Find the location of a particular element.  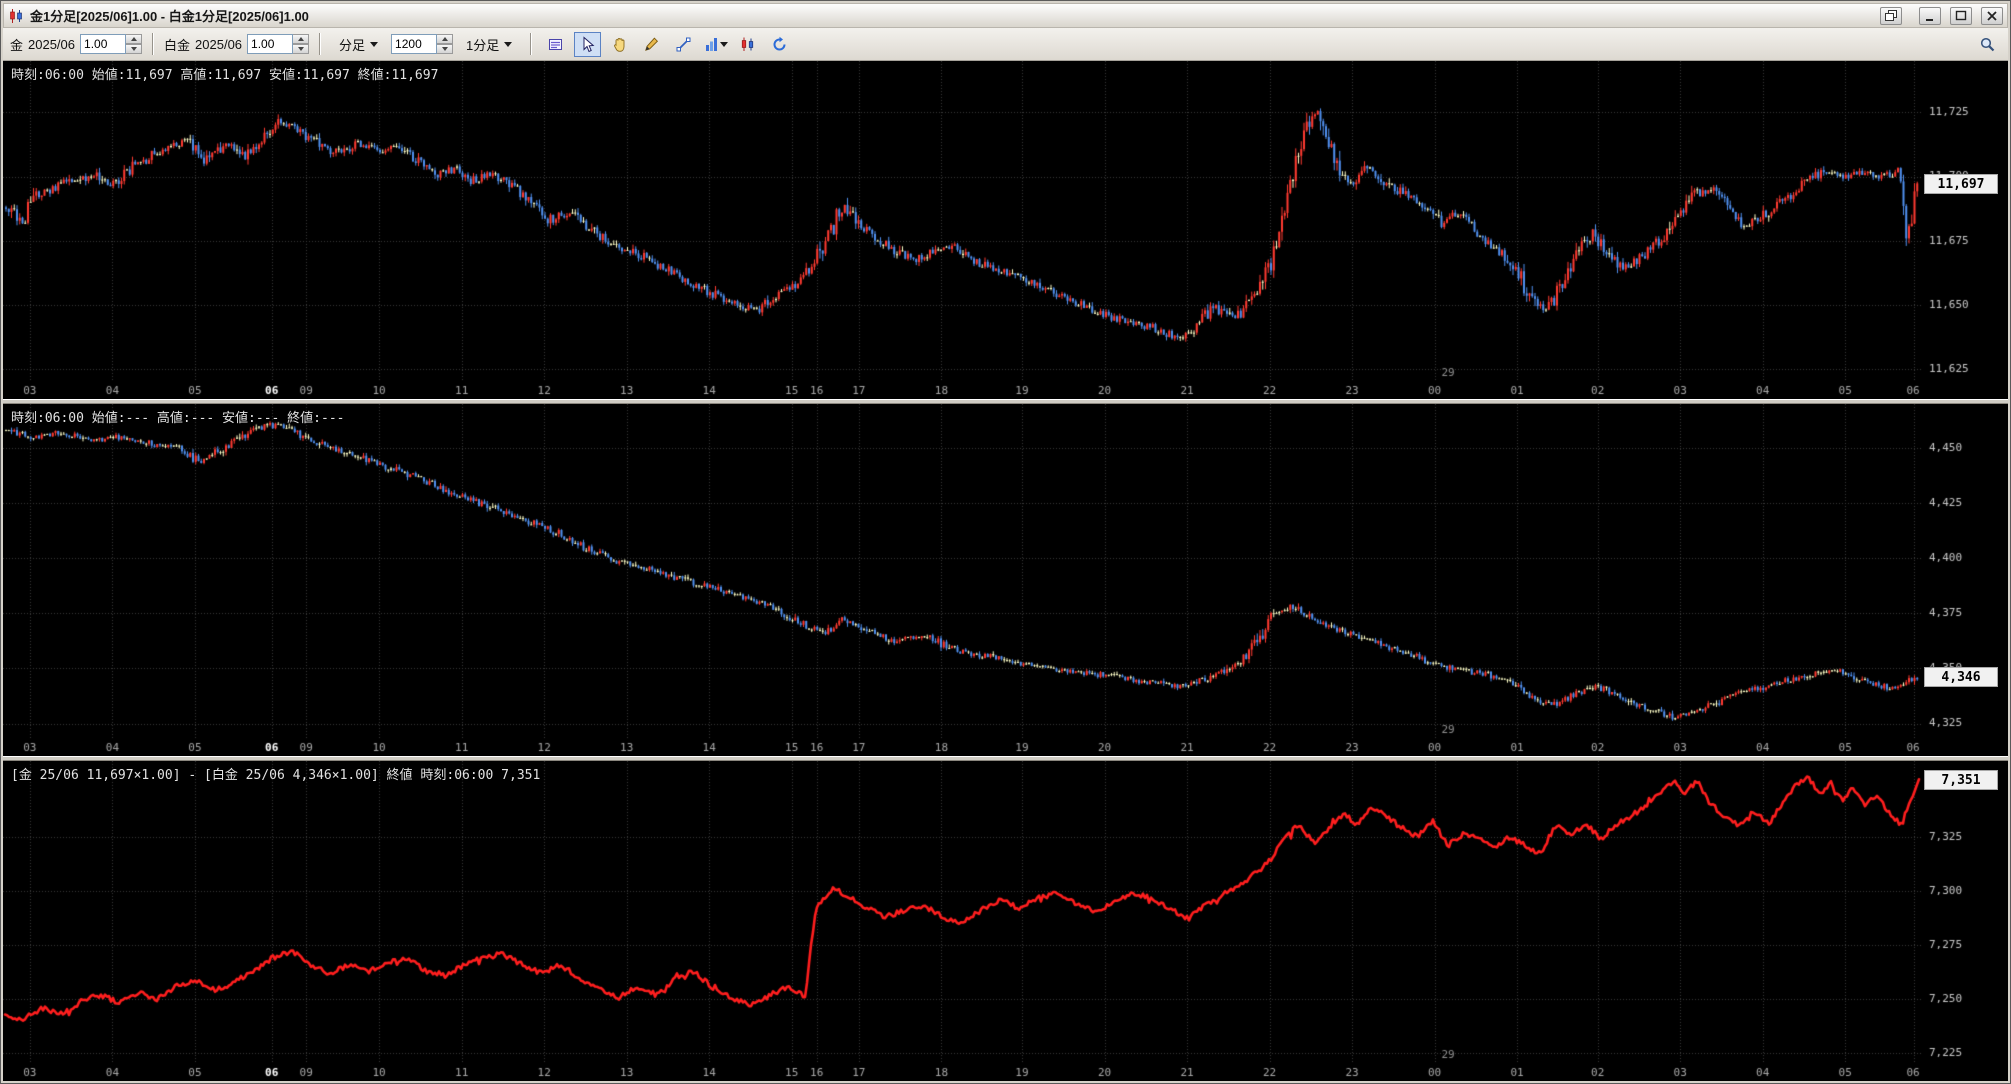

app-icon is located at coordinates (16, 15).